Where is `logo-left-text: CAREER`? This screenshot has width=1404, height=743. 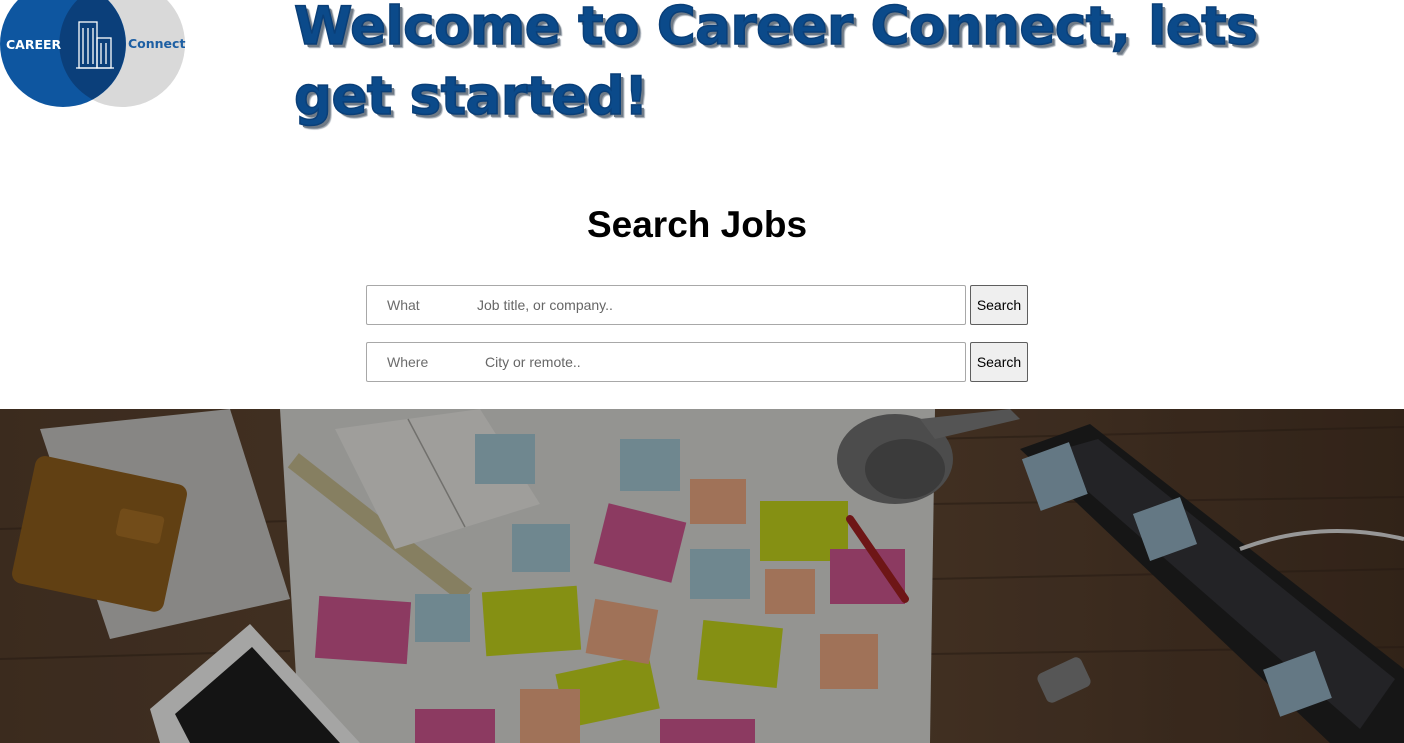
logo-left-text: CAREER is located at coordinates (34, 44).